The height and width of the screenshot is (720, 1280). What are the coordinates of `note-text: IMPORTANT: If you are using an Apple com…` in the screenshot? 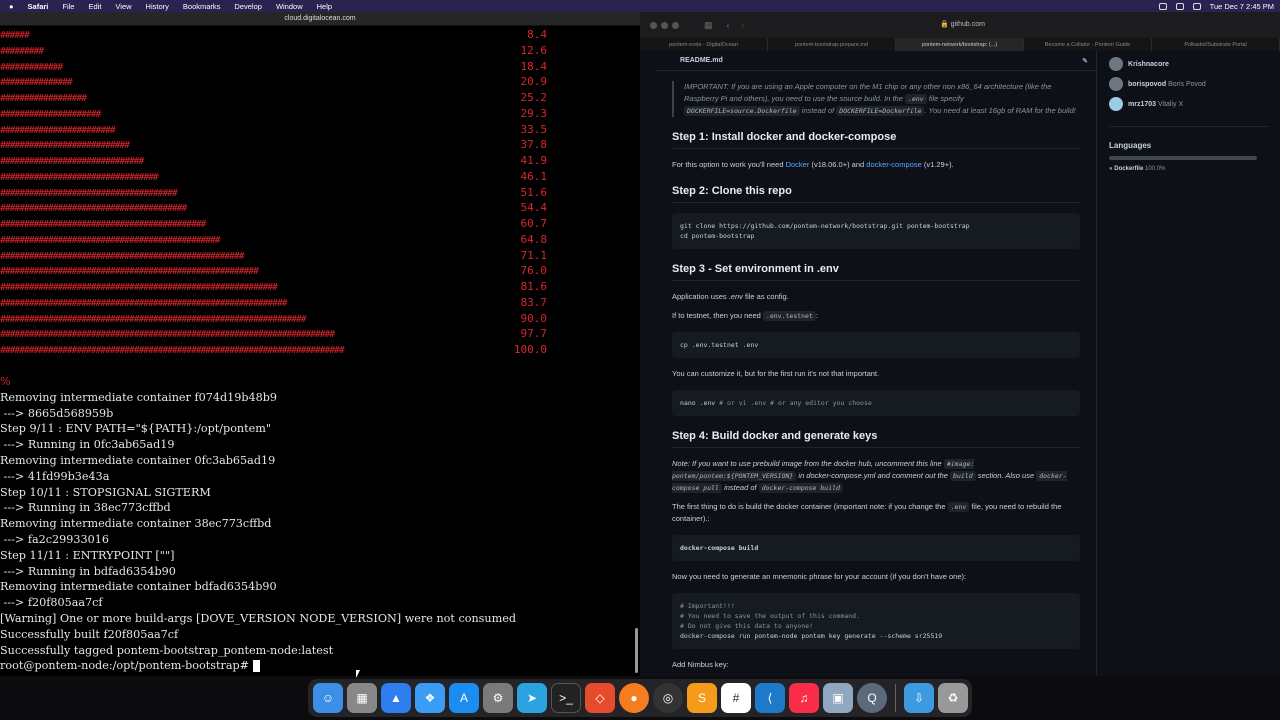 It's located at (868, 92).